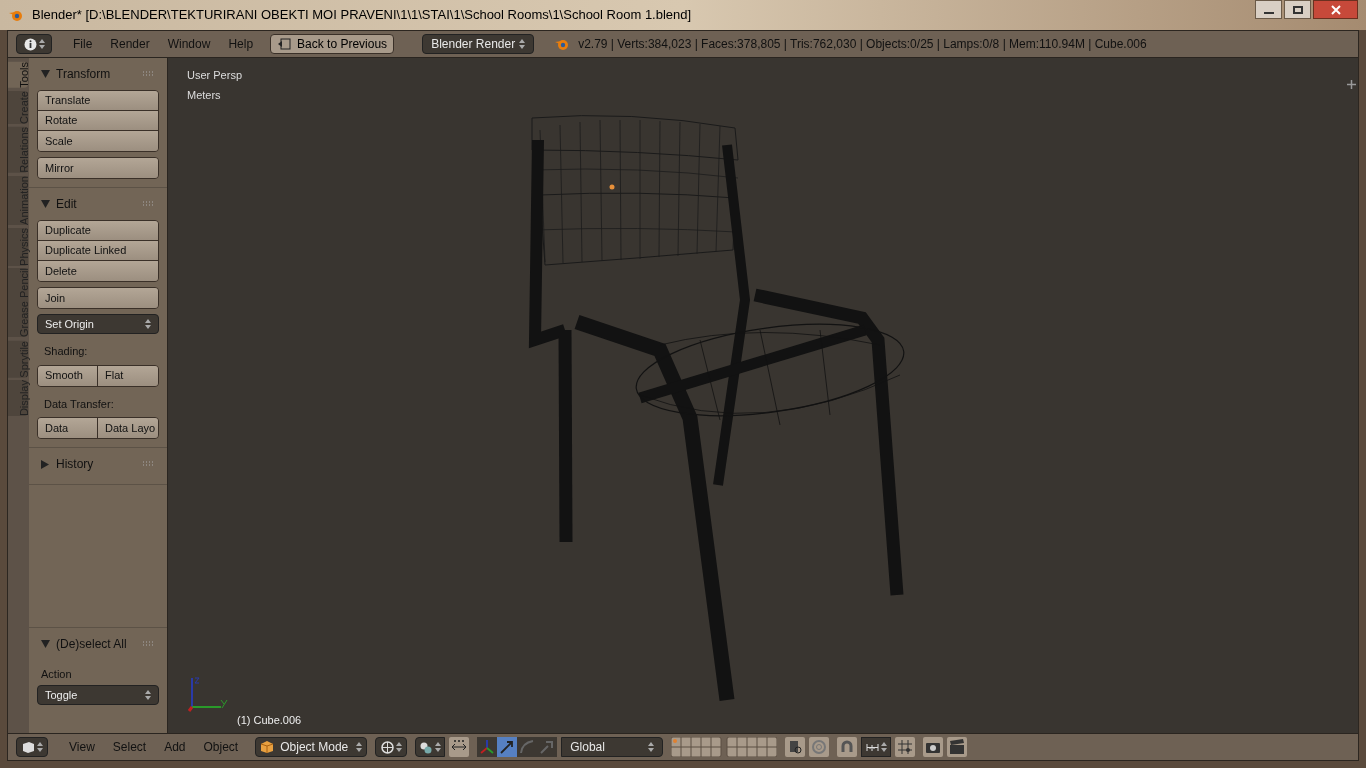 Image resolution: width=1366 pixels, height=768 pixels. Describe the element at coordinates (847, 747) in the screenshot. I see `magnet-icon` at that location.